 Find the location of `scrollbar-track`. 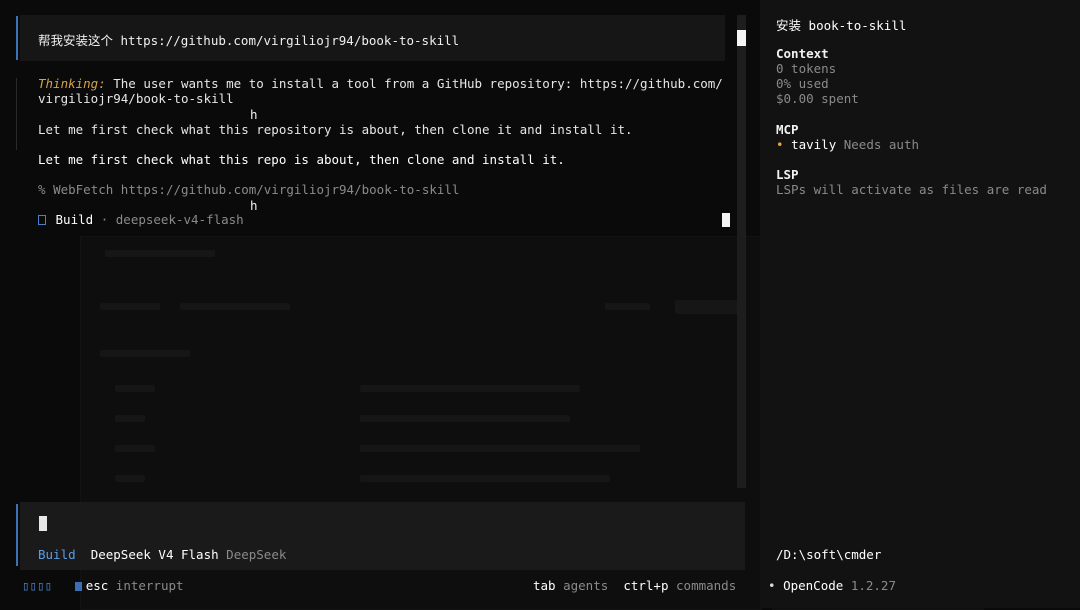

scrollbar-track is located at coordinates (741, 251).